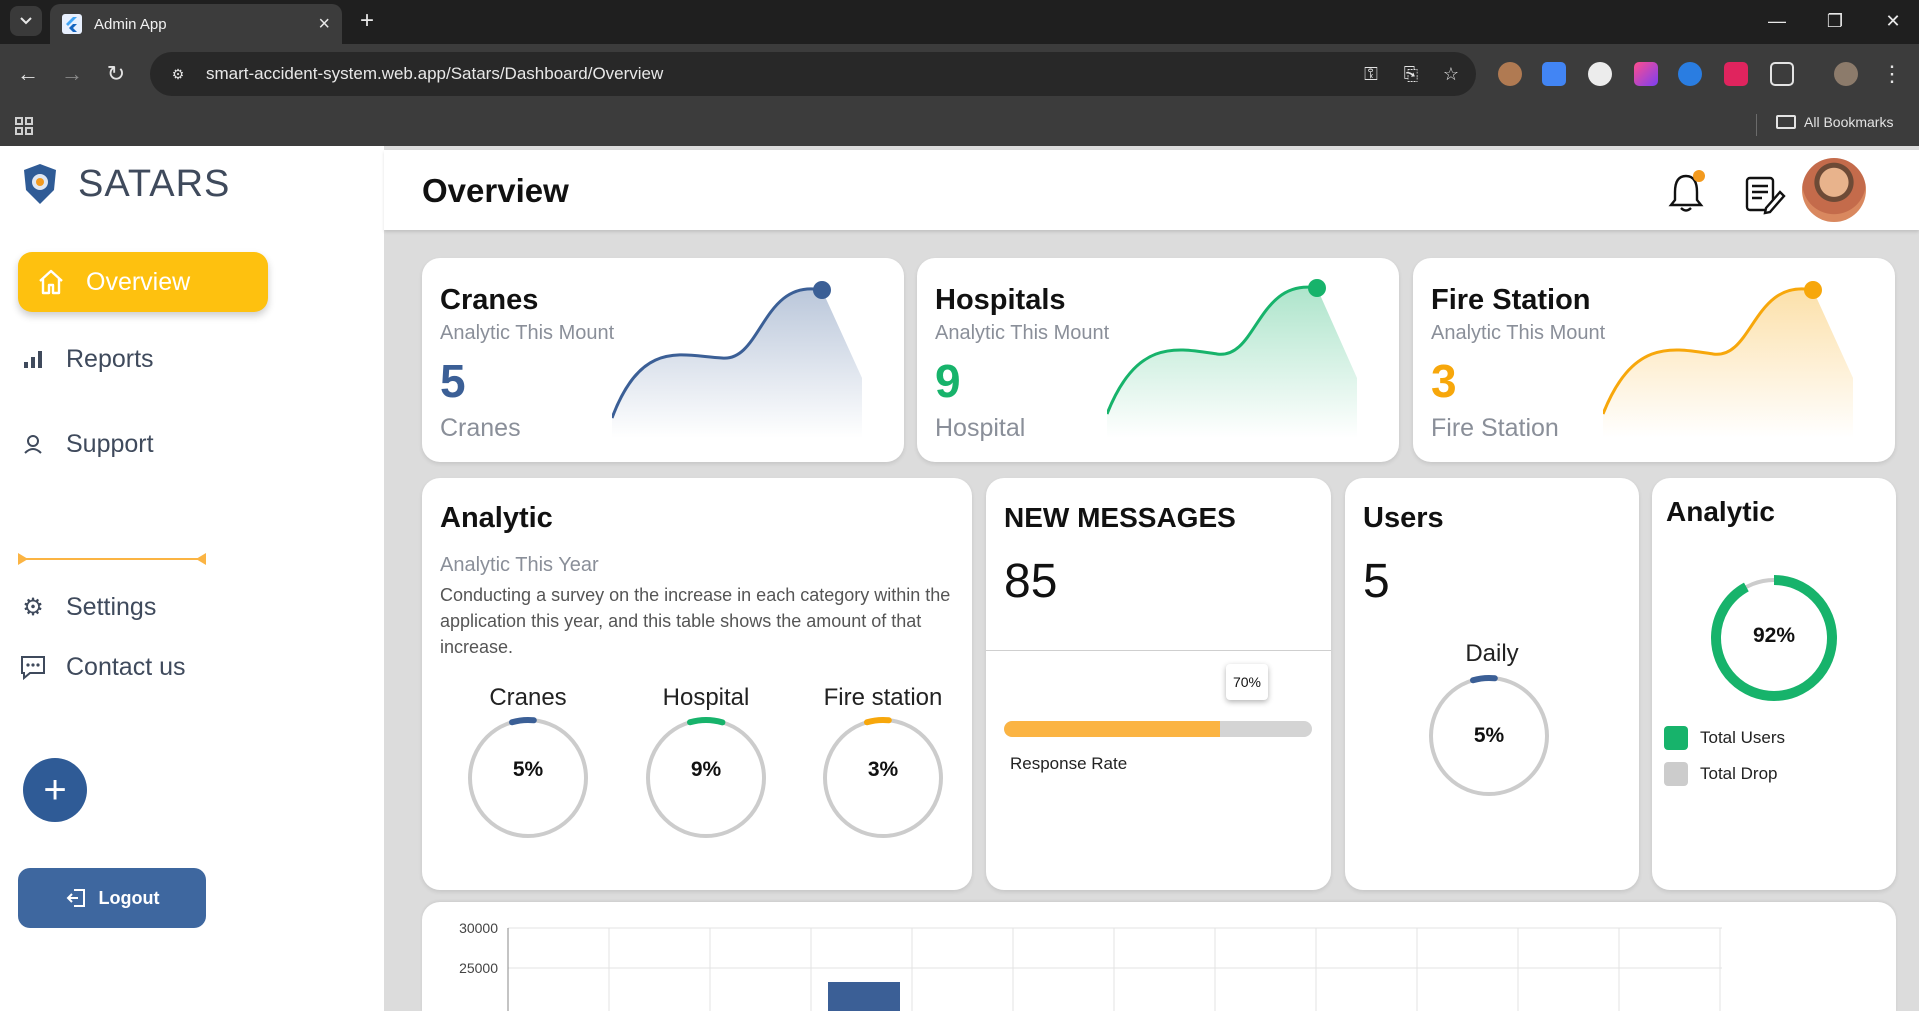 The image size is (1919, 1011). I want to click on bar-chart-card: 30000 25000, so click(1159, 956).